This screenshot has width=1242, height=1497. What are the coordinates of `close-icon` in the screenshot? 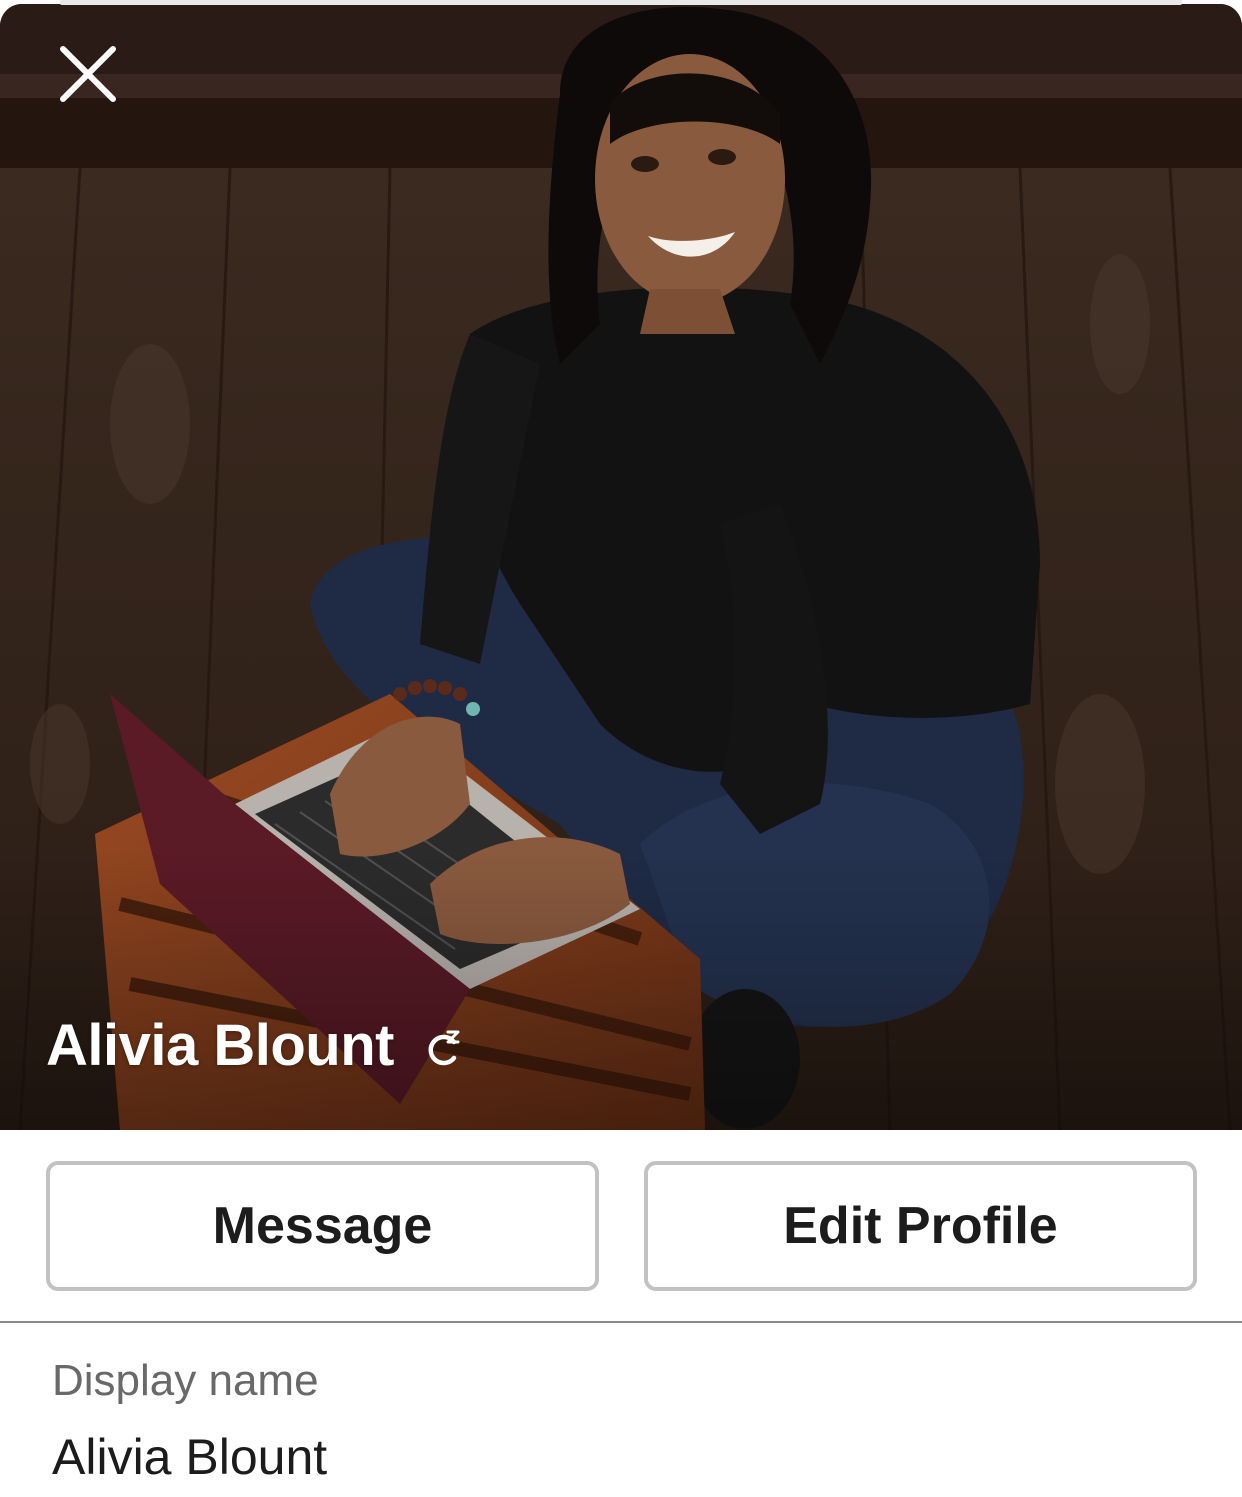 It's located at (88, 74).